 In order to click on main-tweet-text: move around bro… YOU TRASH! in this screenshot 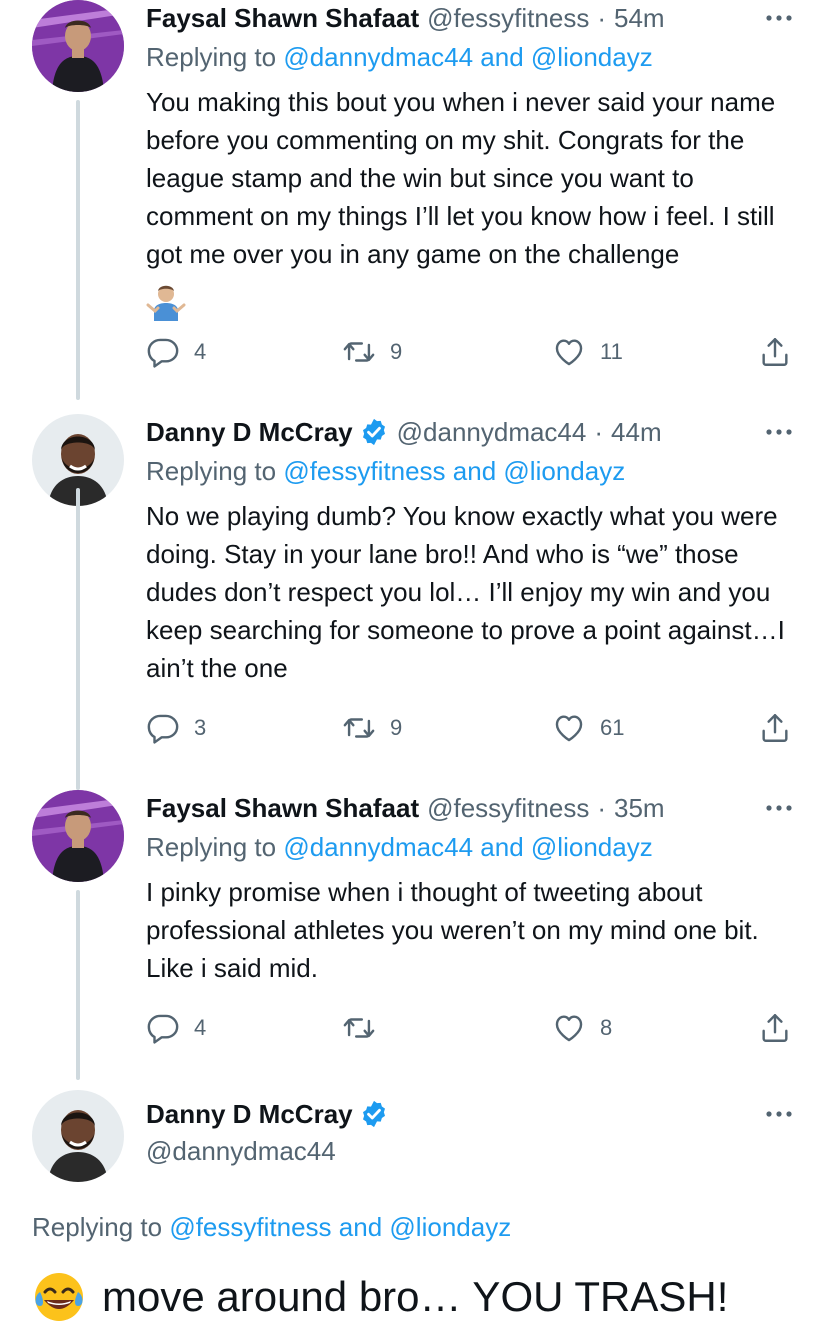, I will do `click(380, 1297)`.